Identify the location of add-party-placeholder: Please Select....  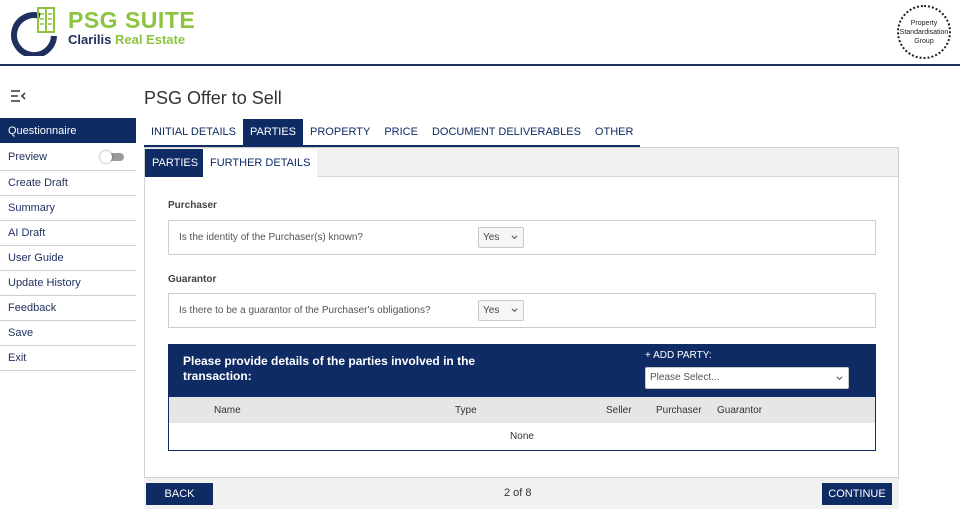
(685, 377).